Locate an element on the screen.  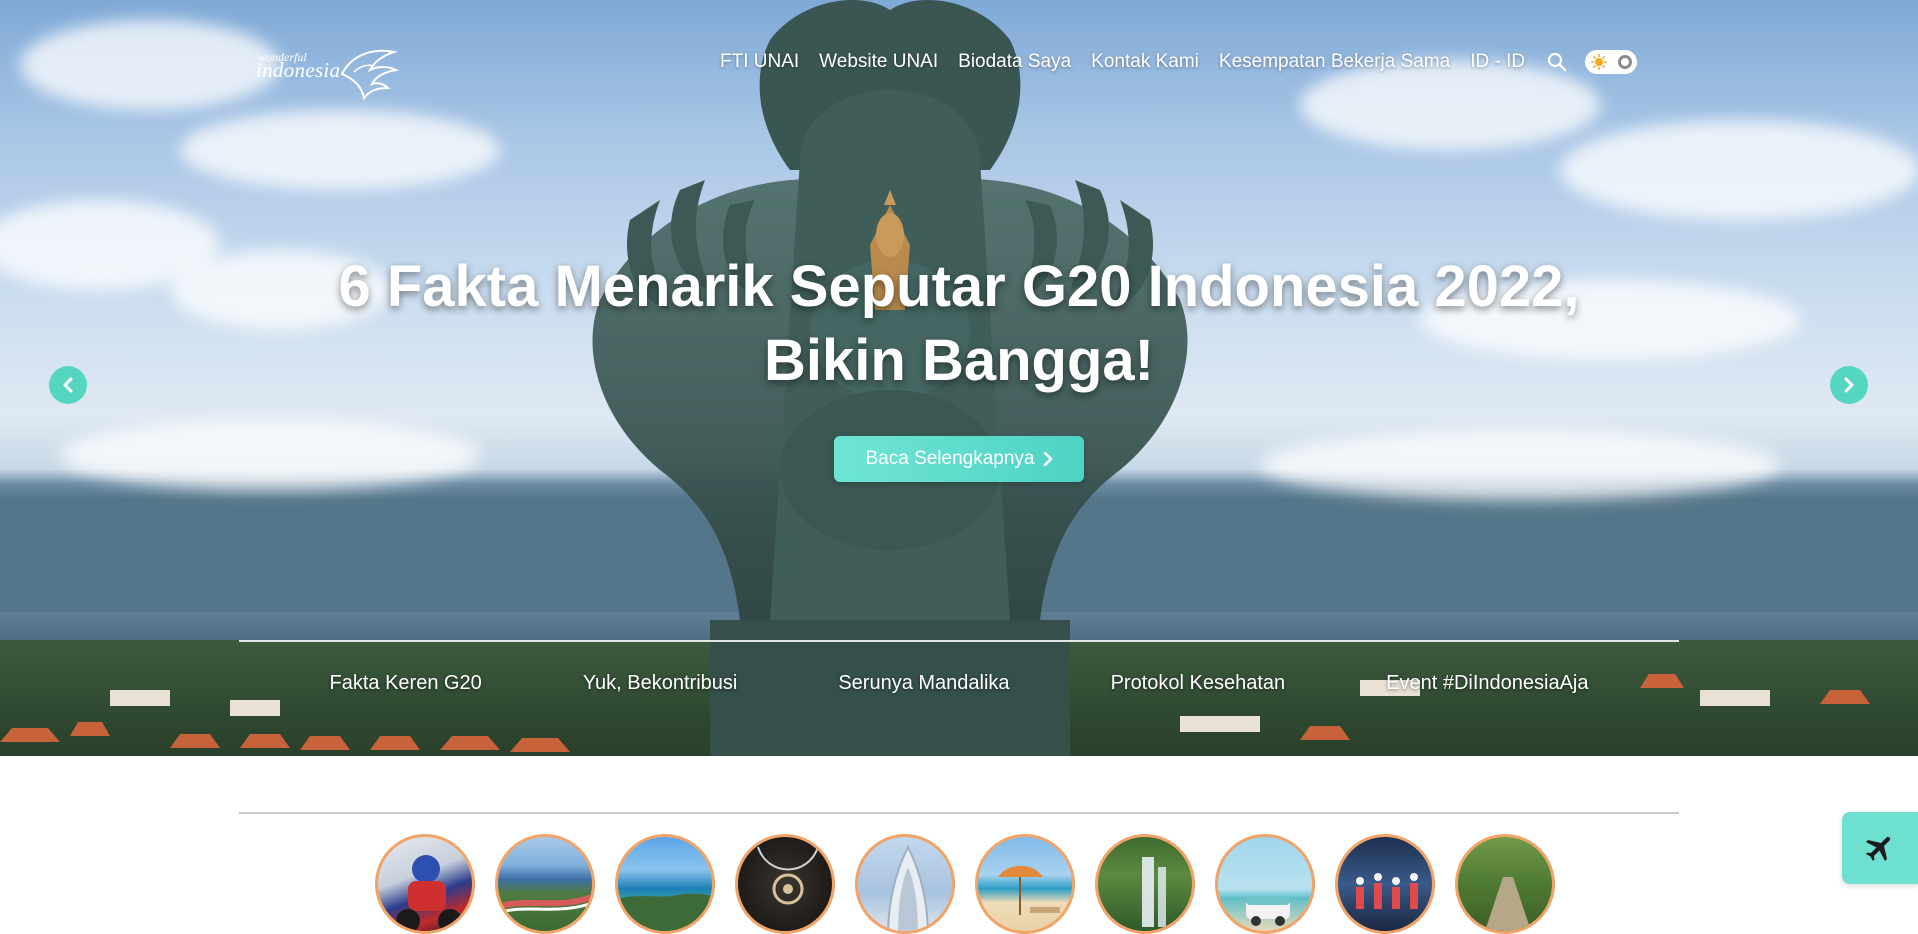
read-more-button: Baca Selengkapnya is located at coordinates (959, 459).